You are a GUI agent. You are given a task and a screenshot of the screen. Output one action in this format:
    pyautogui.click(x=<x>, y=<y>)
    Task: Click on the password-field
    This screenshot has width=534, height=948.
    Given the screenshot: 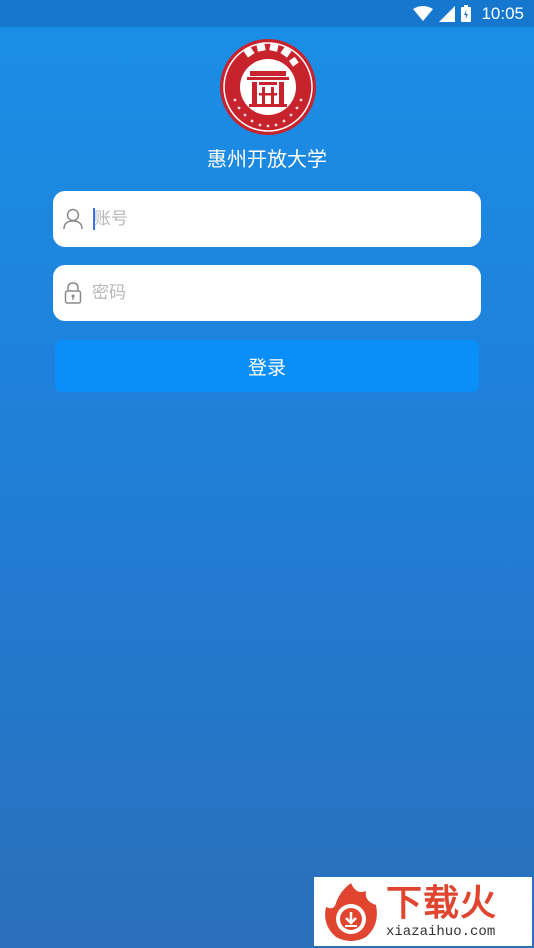 What is the action you would take?
    pyautogui.click(x=267, y=293)
    